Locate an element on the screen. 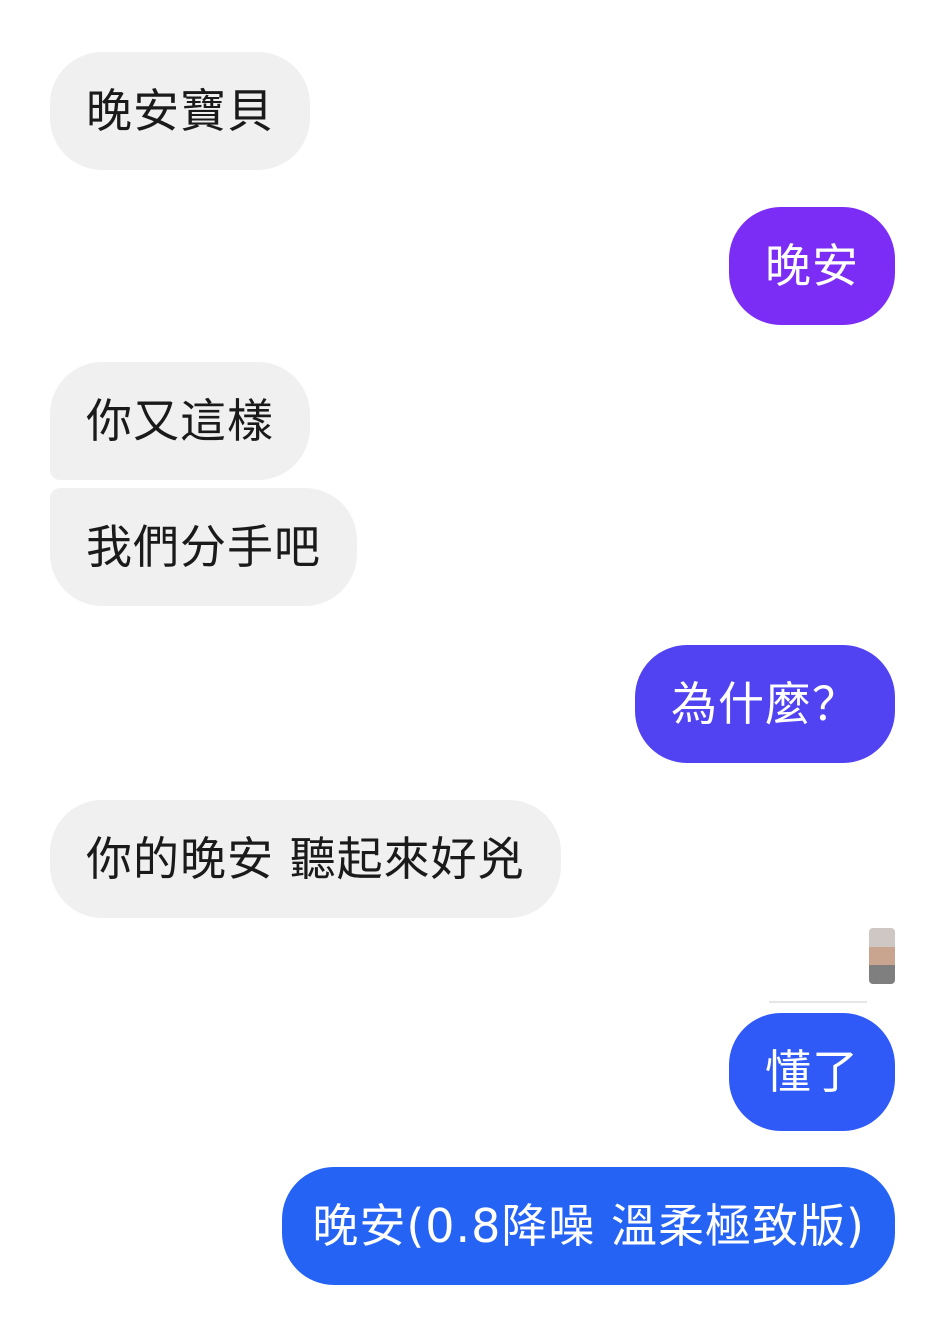 The image size is (945, 1328). incoming-message-bubble: 你又這樣 is located at coordinates (180, 421).